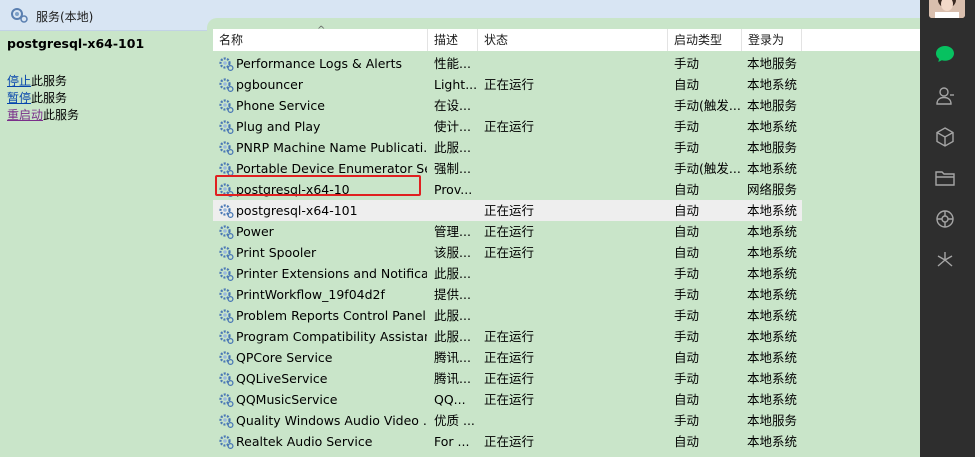 This screenshot has width=980, height=457. What do you see at coordinates (945, 54) in the screenshot?
I see `chat-icon` at bounding box center [945, 54].